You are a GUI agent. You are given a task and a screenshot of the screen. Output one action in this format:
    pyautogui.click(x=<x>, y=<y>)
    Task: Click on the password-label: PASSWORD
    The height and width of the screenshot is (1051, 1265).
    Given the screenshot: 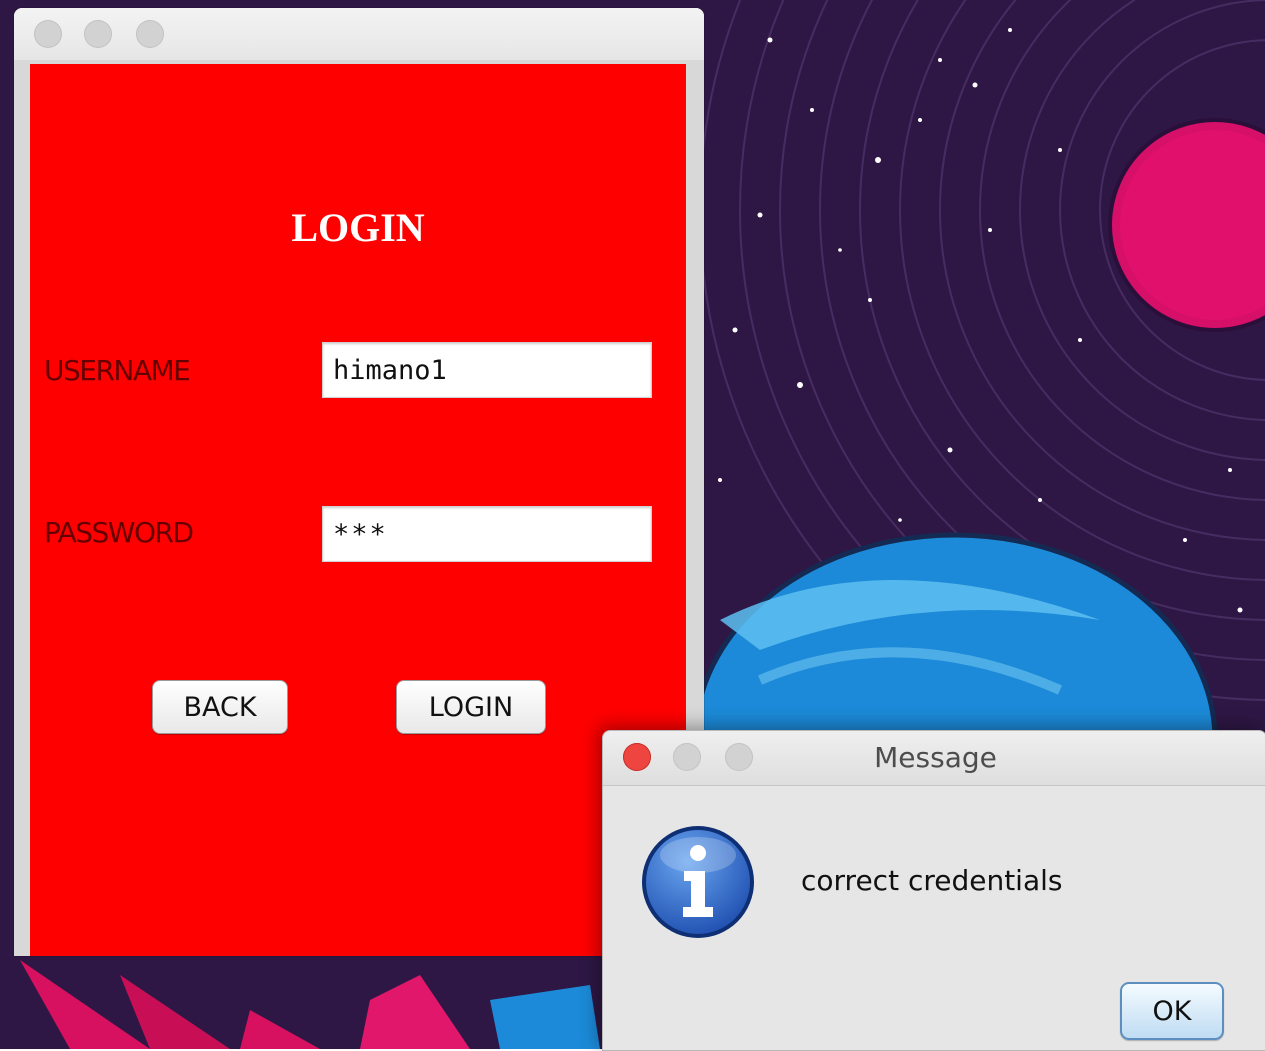 What is the action you would take?
    pyautogui.click(x=119, y=532)
    